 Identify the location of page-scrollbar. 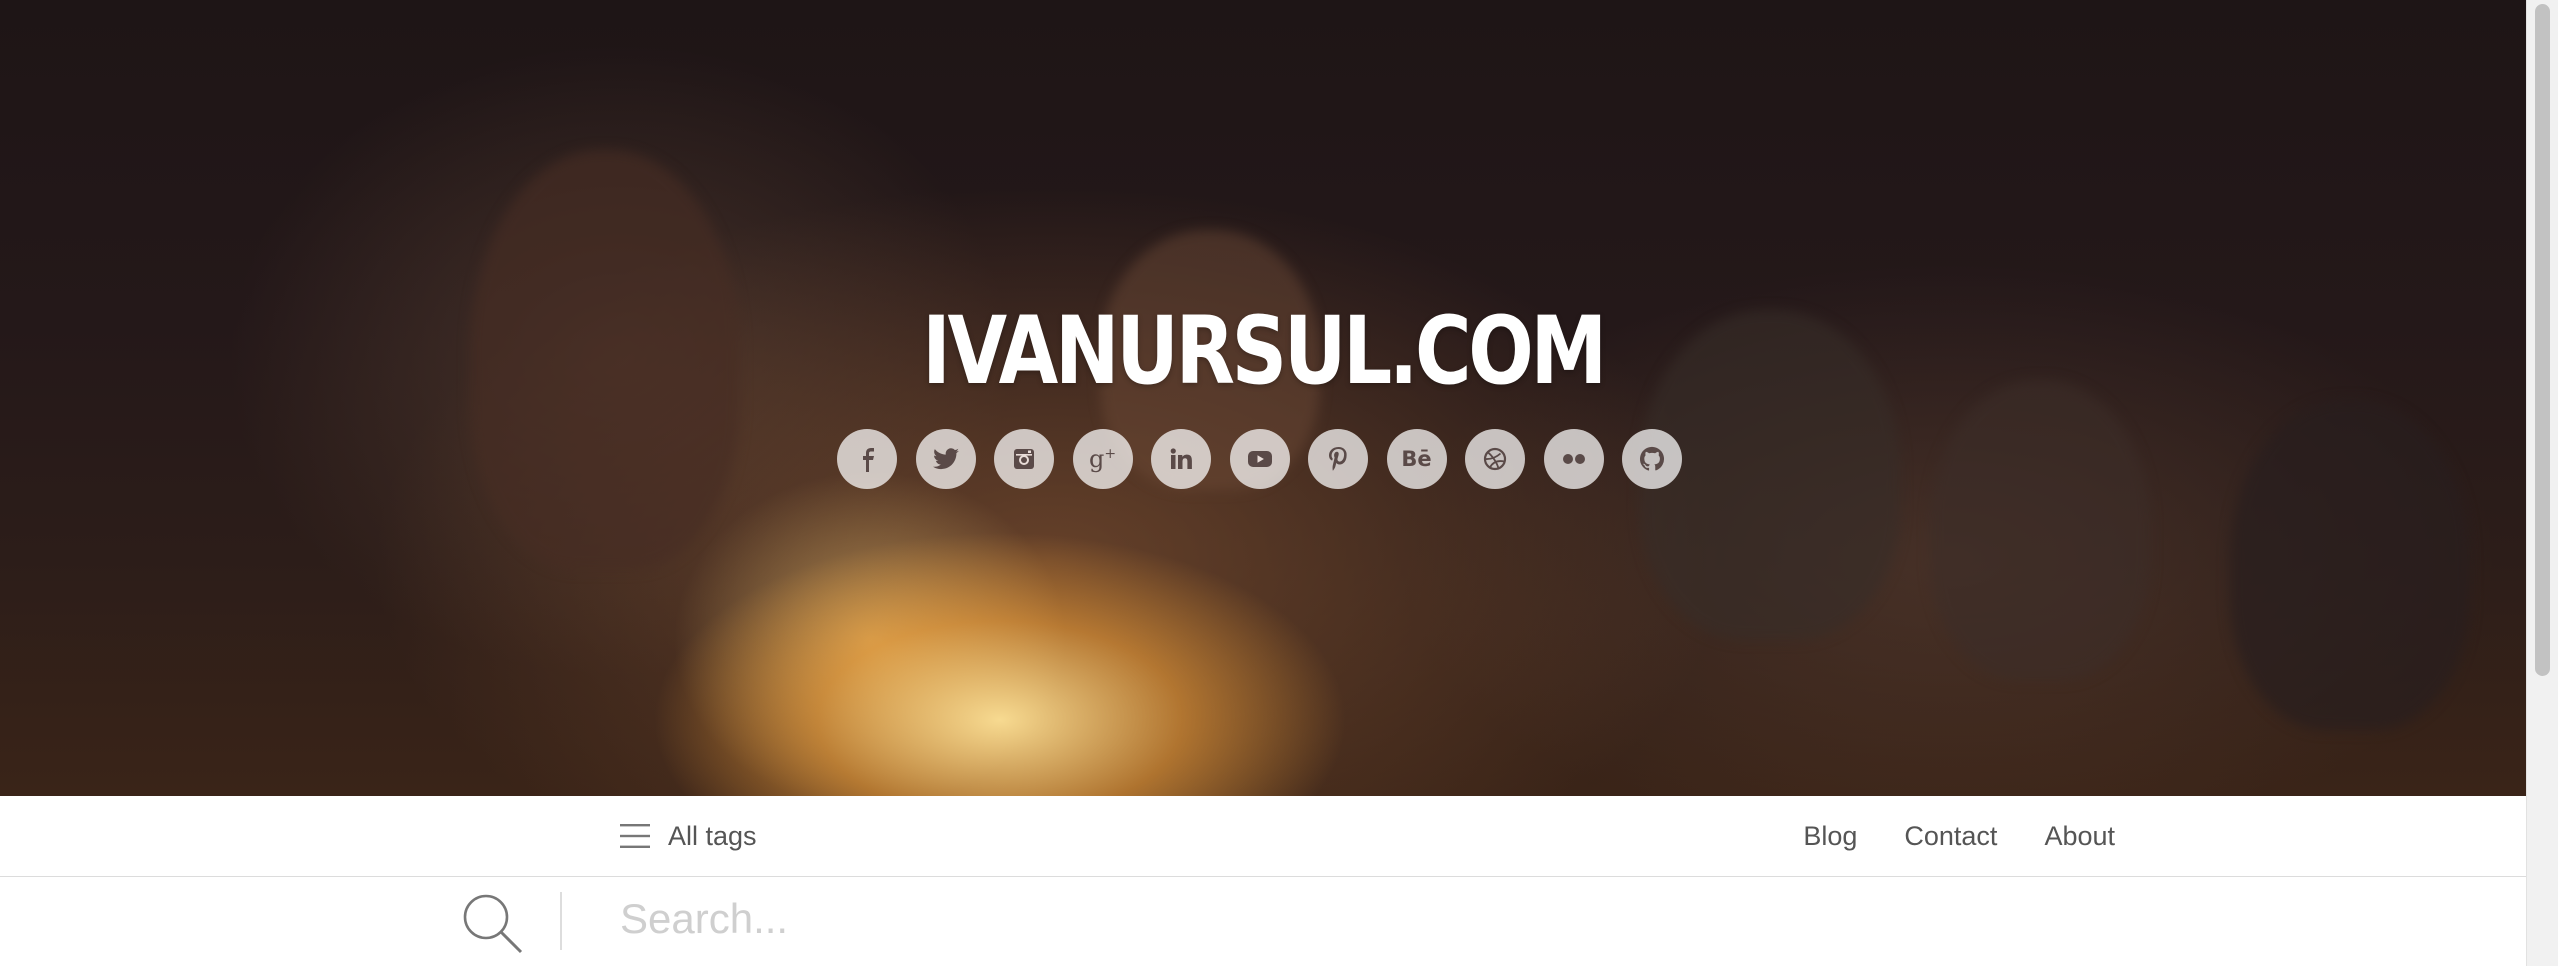
(2542, 483).